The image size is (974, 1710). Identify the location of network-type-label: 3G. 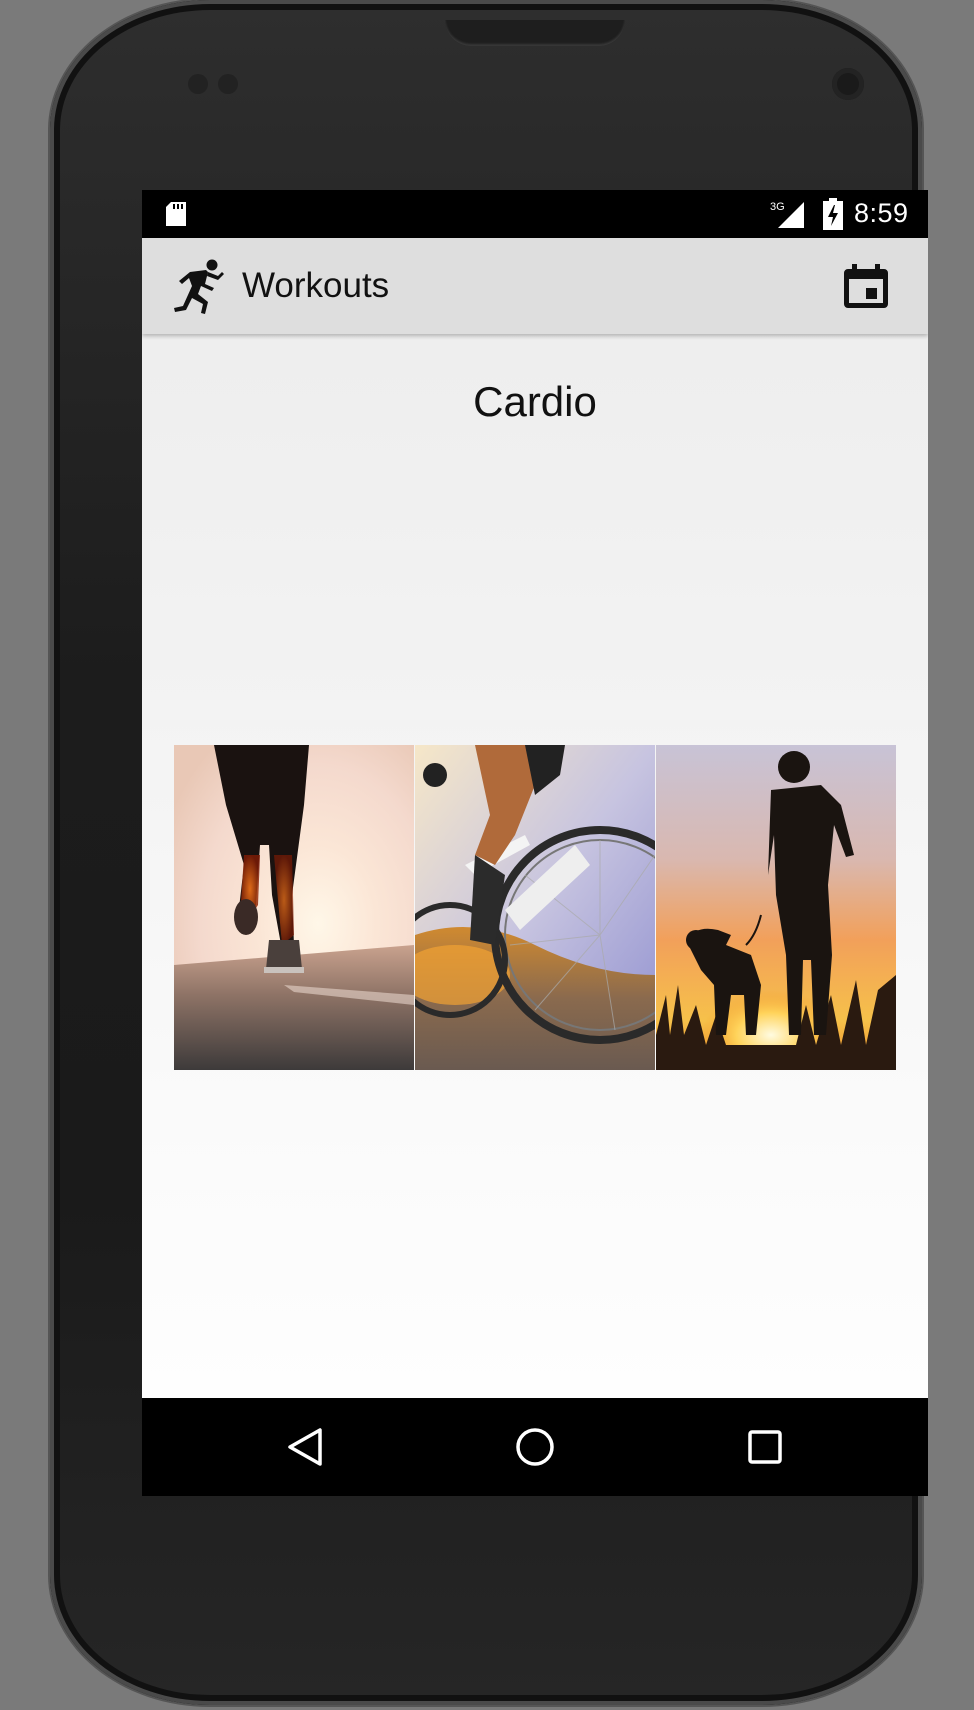
(777, 207).